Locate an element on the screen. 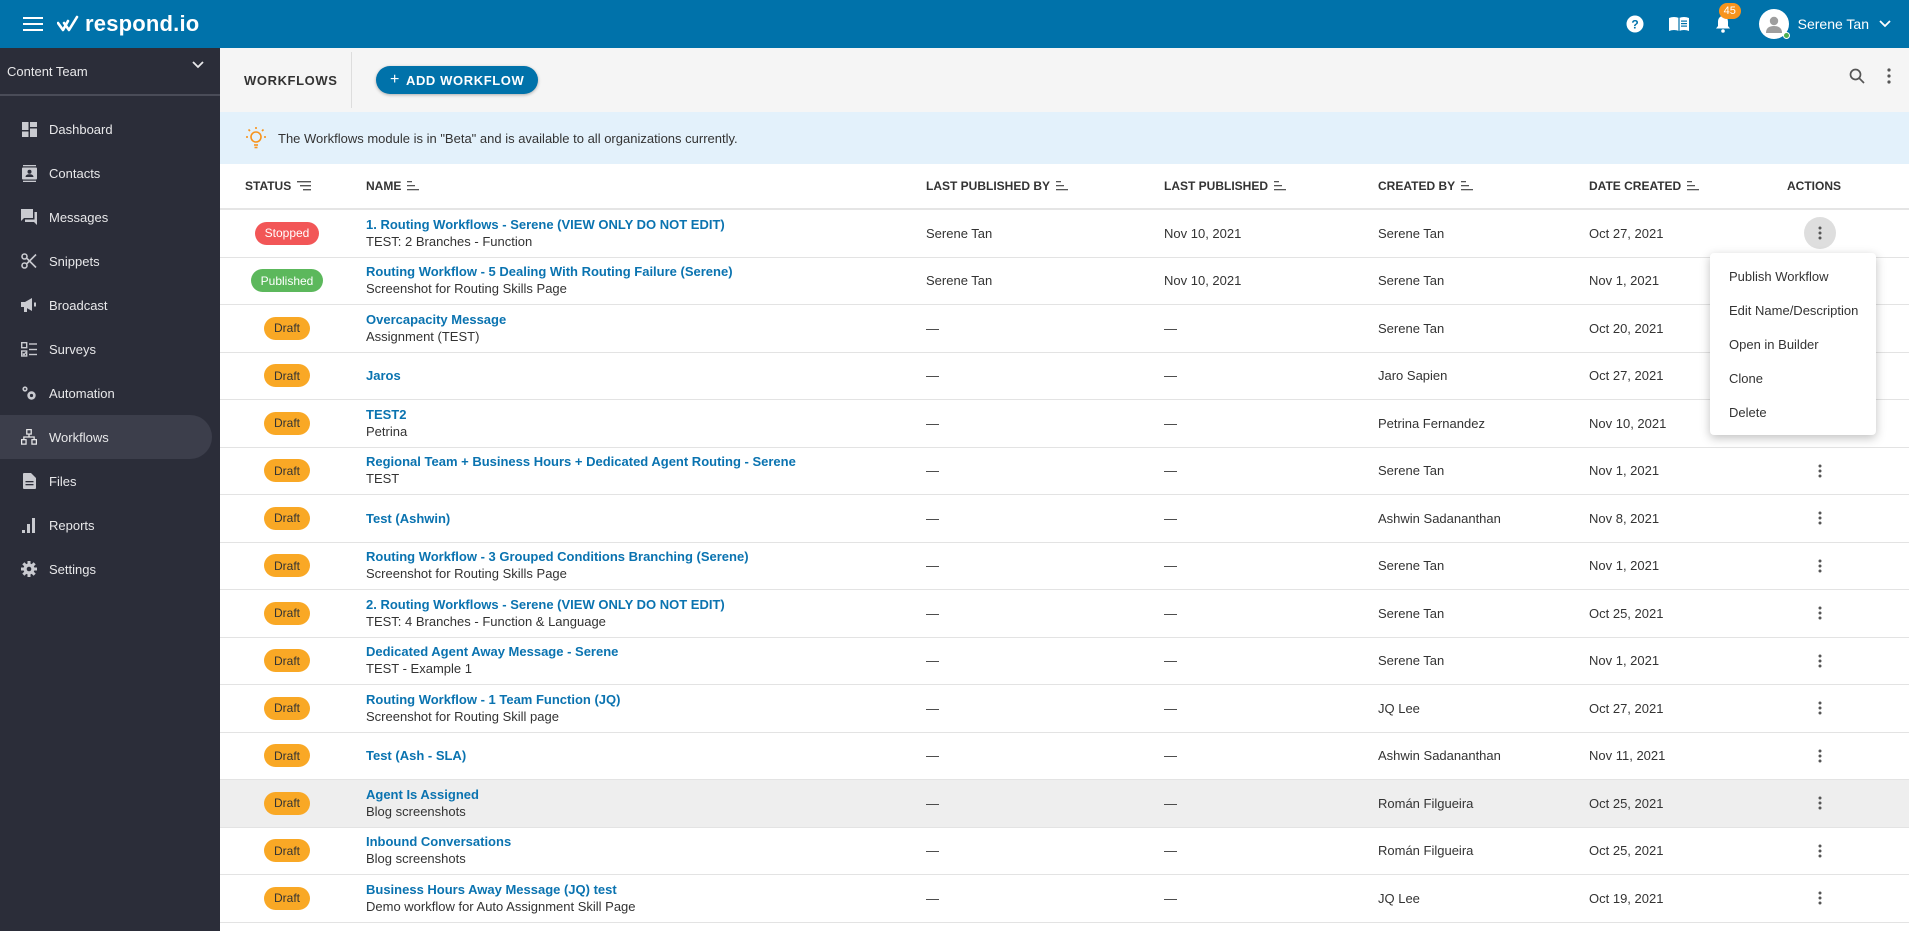 This screenshot has height=931, width=1909. header-date-created: DATE CREATED is located at coordinates (1688, 186).